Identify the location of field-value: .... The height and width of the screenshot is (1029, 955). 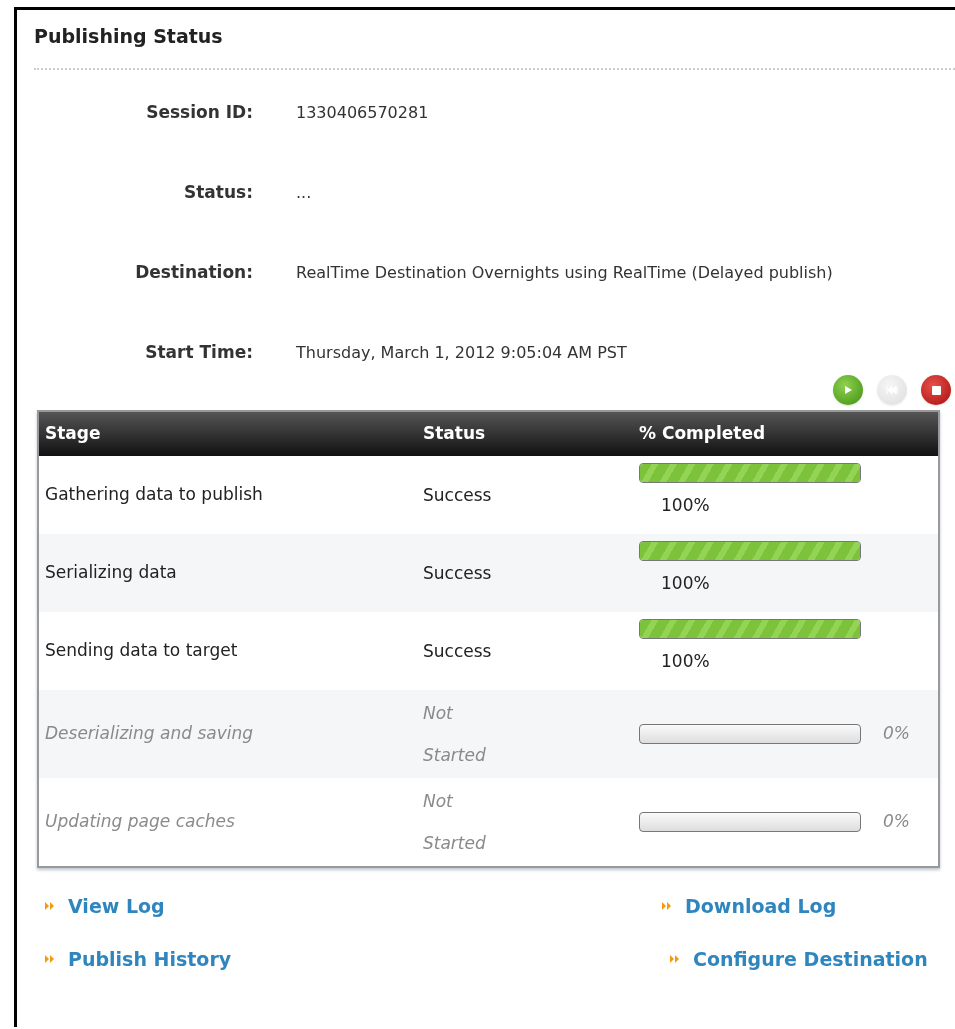
(304, 193).